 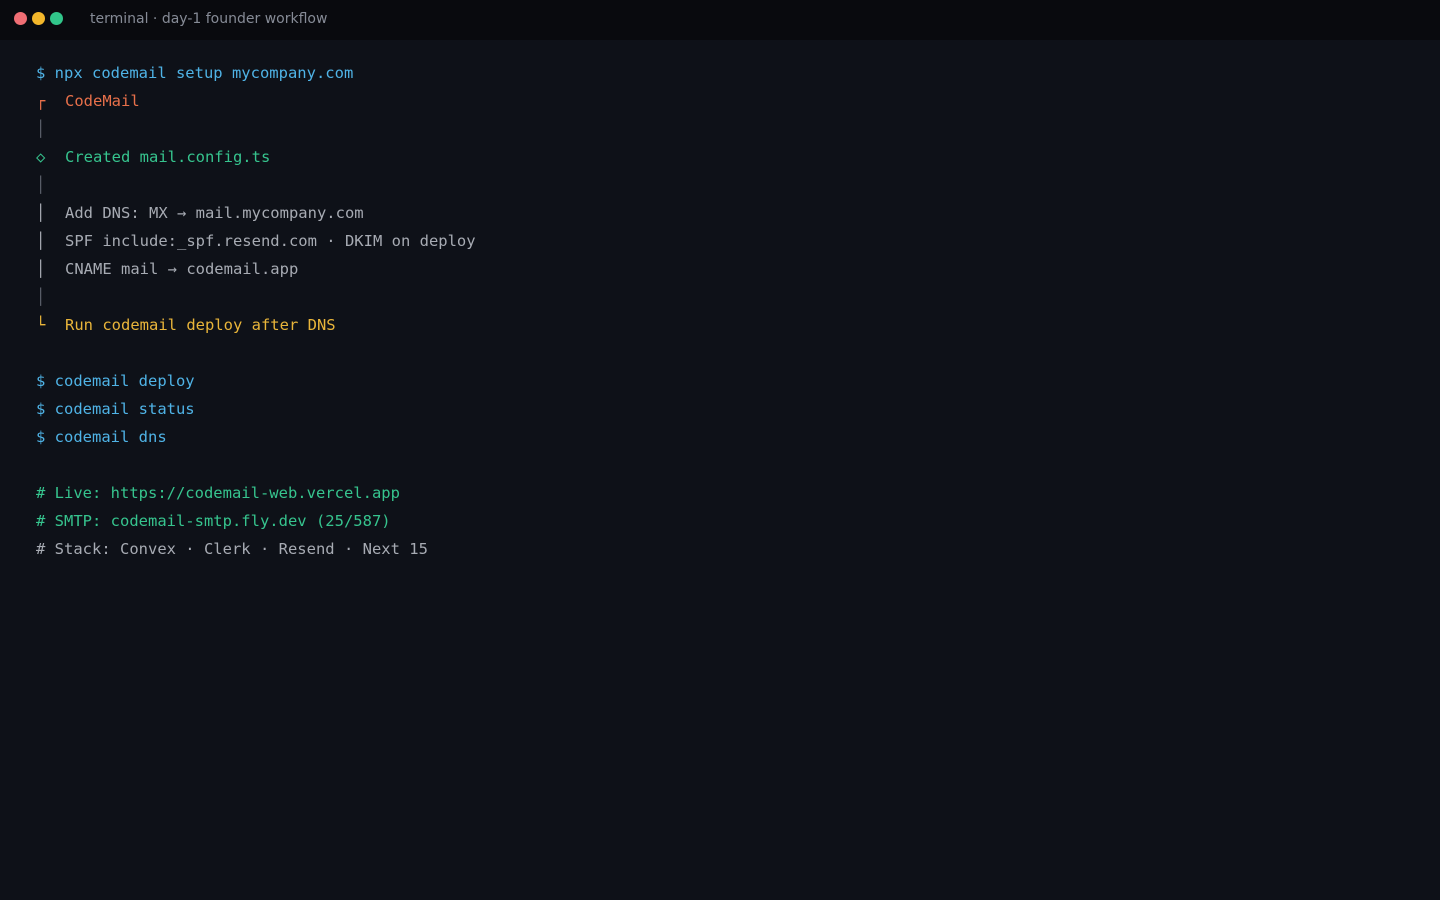 I want to click on next-step-message: Run codemail deploy after DNS, so click(x=200, y=325).